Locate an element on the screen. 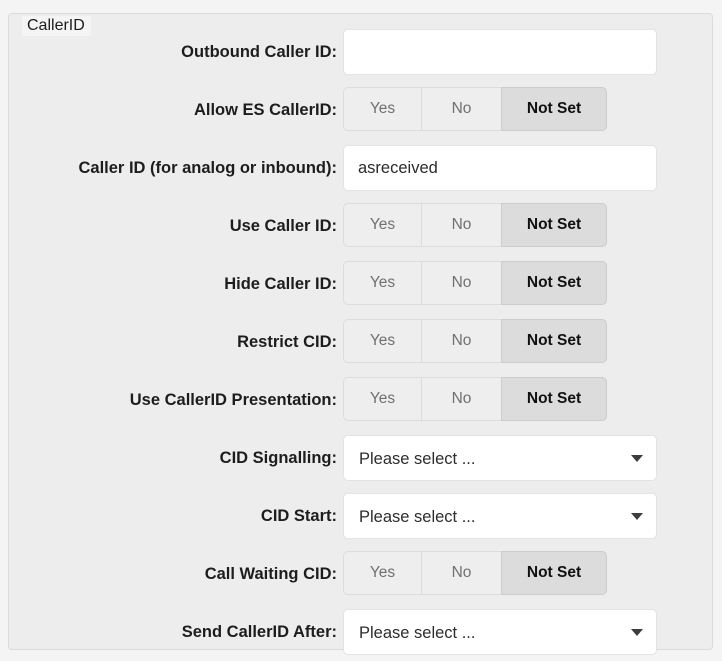 The width and height of the screenshot is (722, 661). field-label: CID Start: is located at coordinates (298, 516).